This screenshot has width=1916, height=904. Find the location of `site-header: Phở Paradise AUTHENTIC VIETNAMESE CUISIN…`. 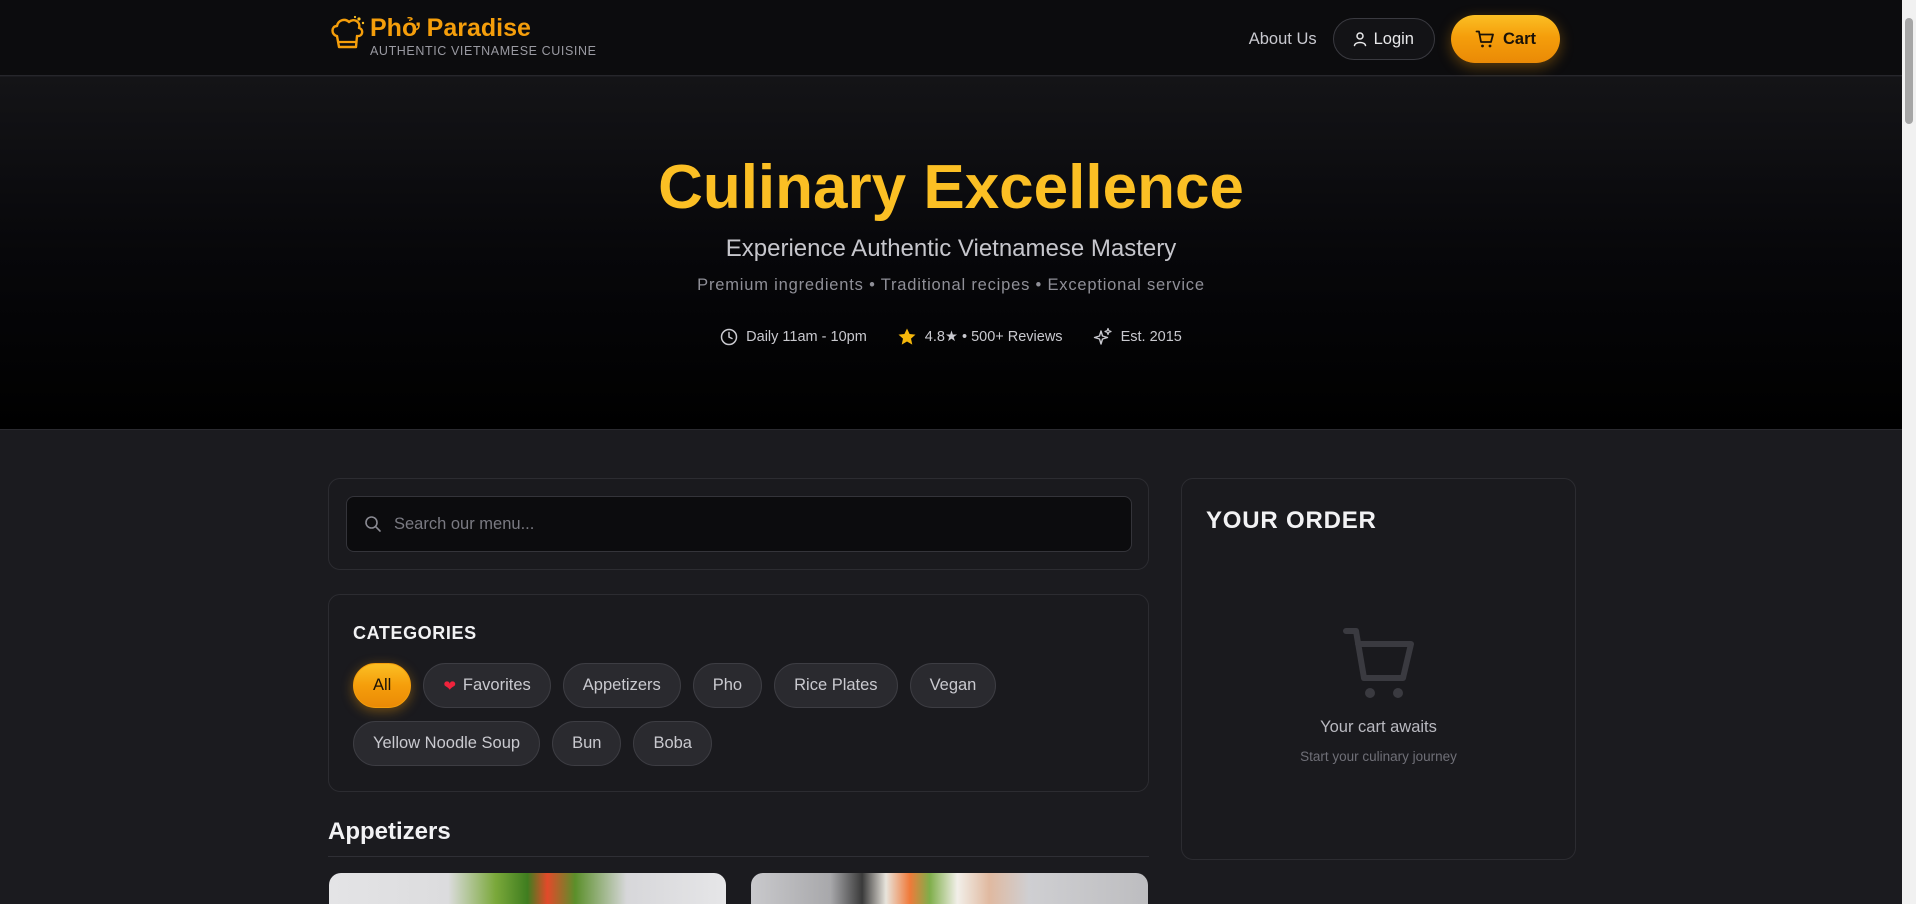

site-header: Phở Paradise AUTHENTIC VIETNAMESE CUISIN… is located at coordinates (951, 38).